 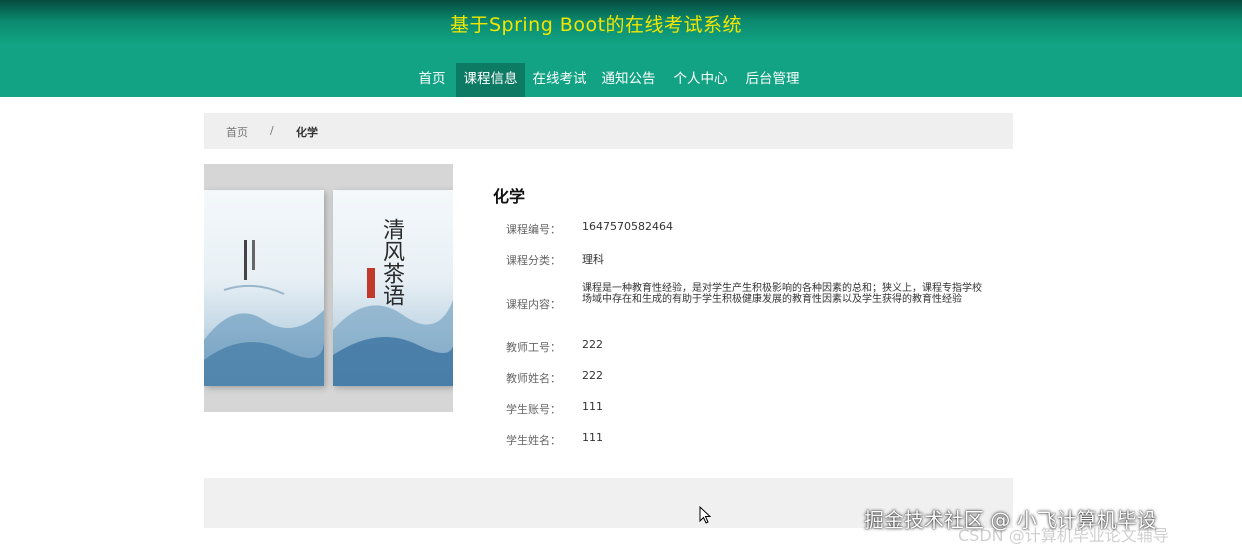 I want to click on field-value-course-id: 1647570582464, so click(x=627, y=226).